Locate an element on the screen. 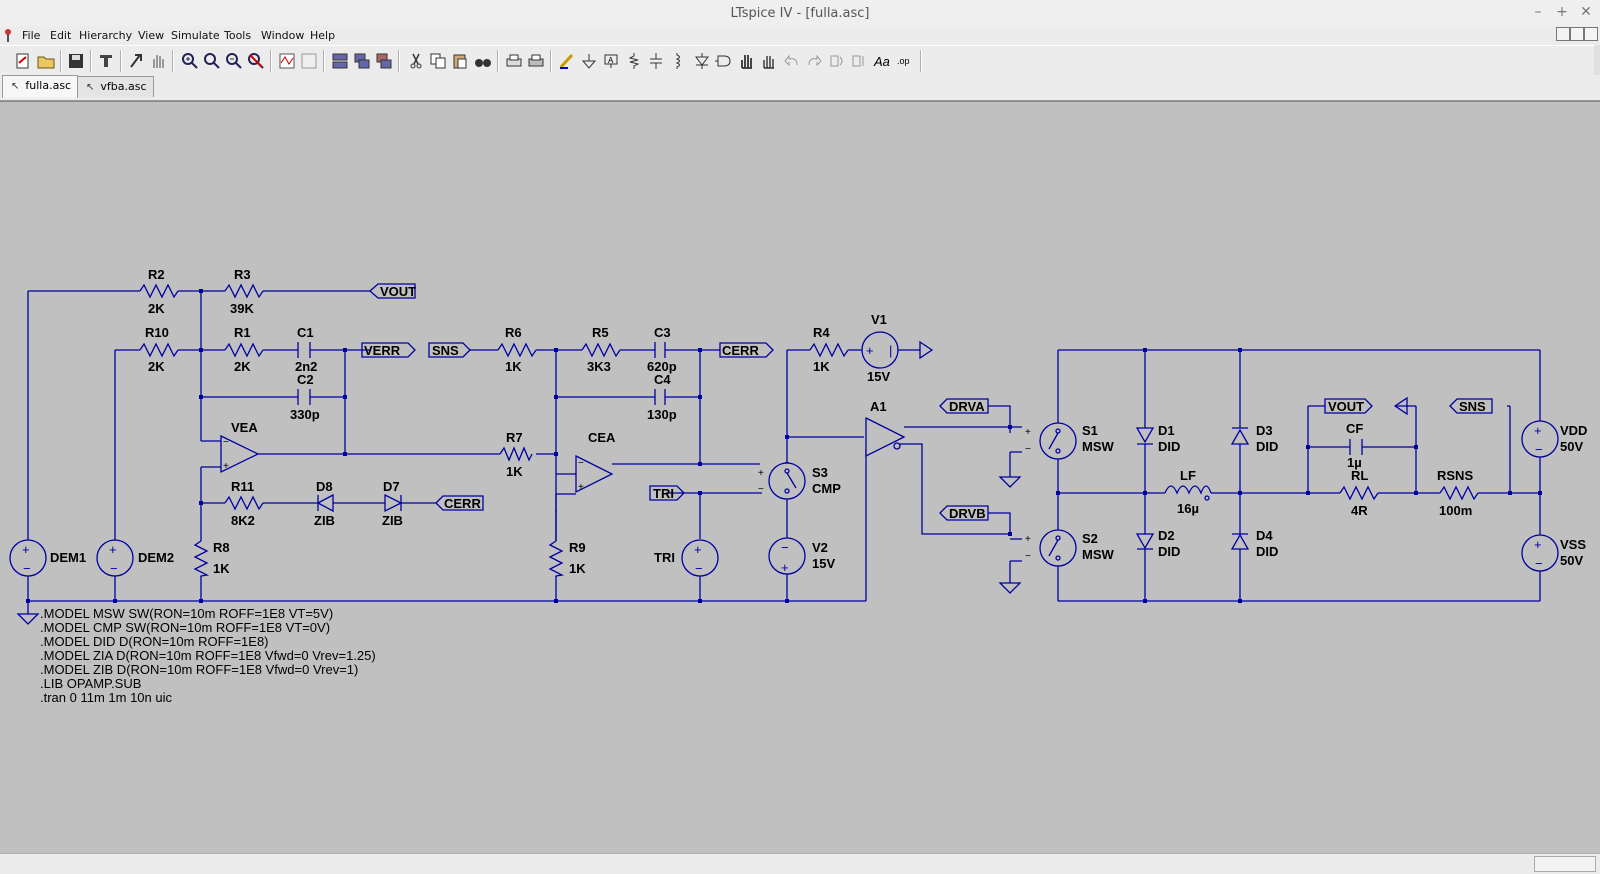 The width and height of the screenshot is (1600, 874). capacitor-icon is located at coordinates (656, 61).